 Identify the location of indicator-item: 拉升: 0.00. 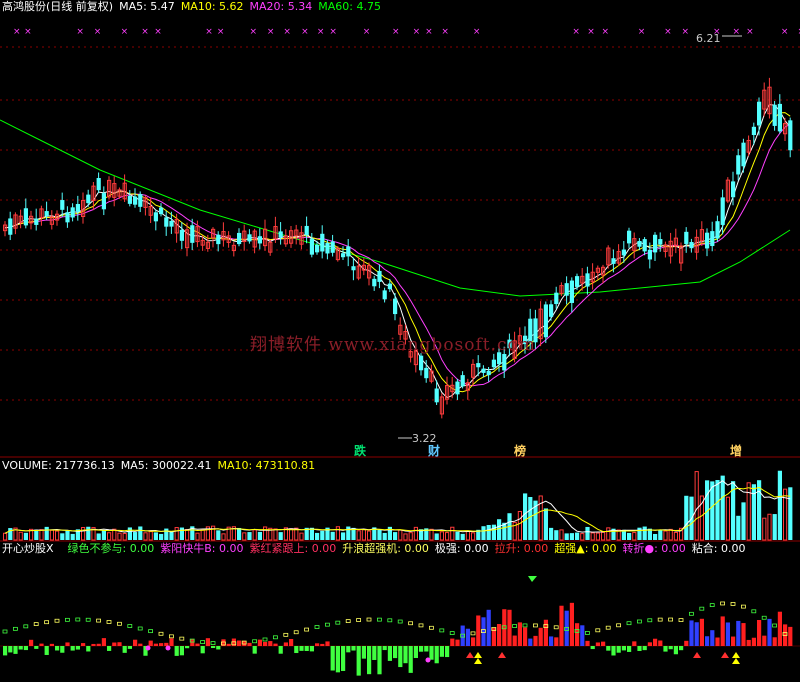
(521, 548).